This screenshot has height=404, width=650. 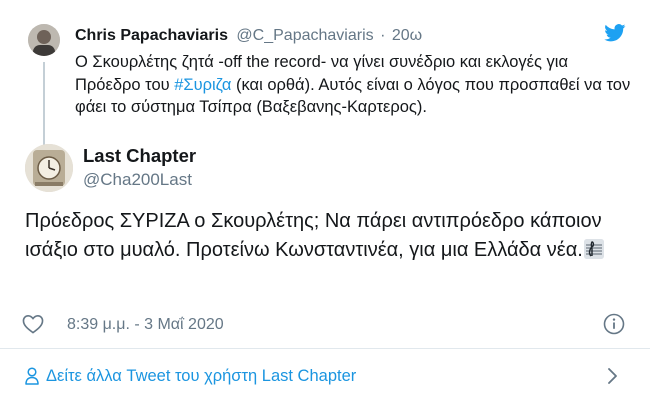 I want to click on see-more-tweets-link: Δείτε άλλα Tweet του χρήστη Last Chapter, so click(x=325, y=376).